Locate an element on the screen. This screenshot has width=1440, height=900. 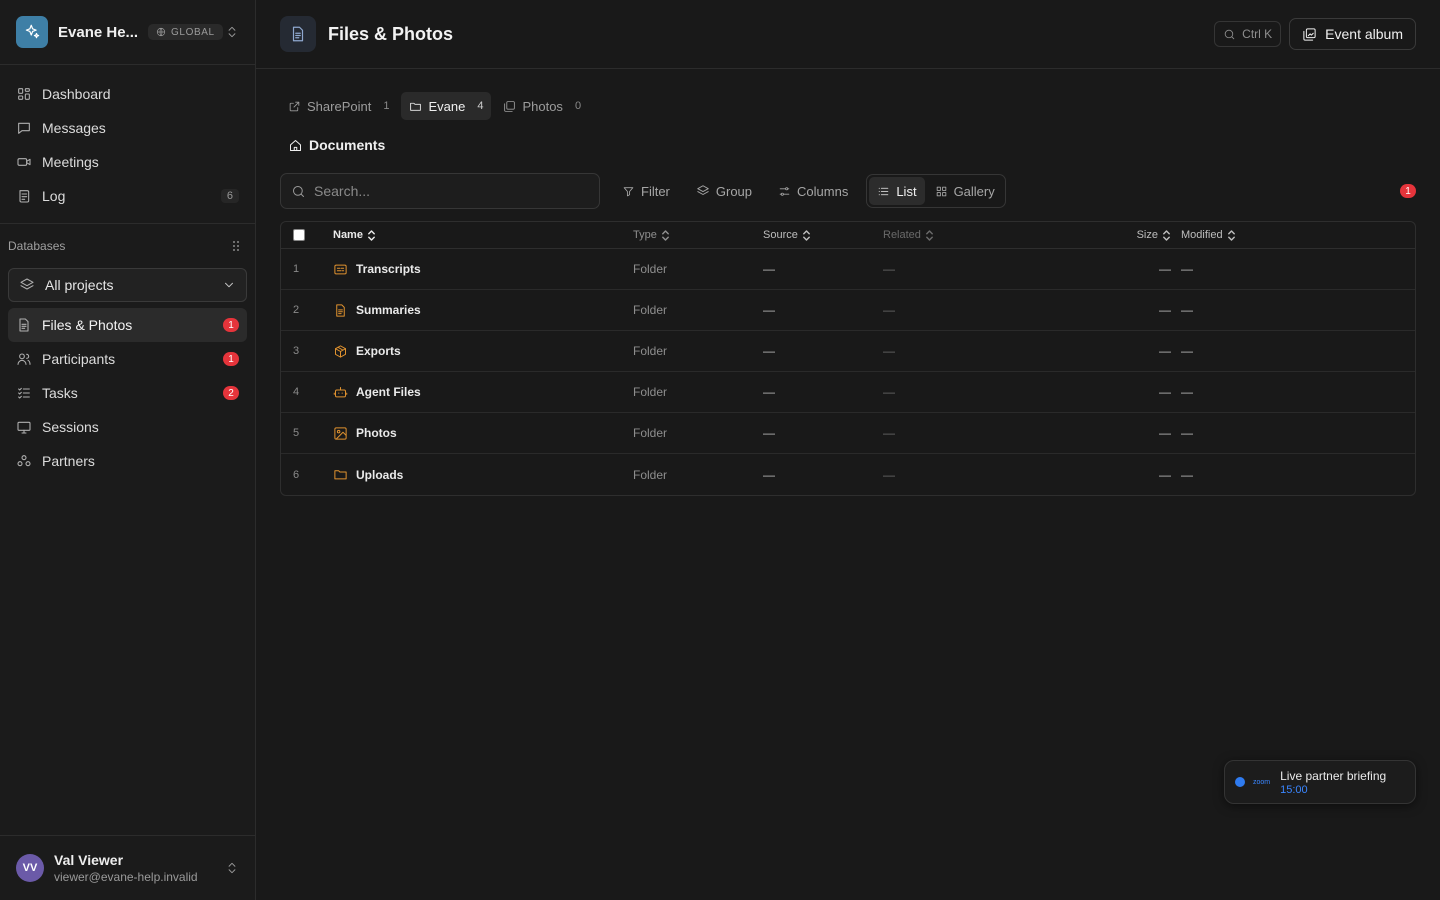
sidebar-item-label: Partners is located at coordinates (68, 461).